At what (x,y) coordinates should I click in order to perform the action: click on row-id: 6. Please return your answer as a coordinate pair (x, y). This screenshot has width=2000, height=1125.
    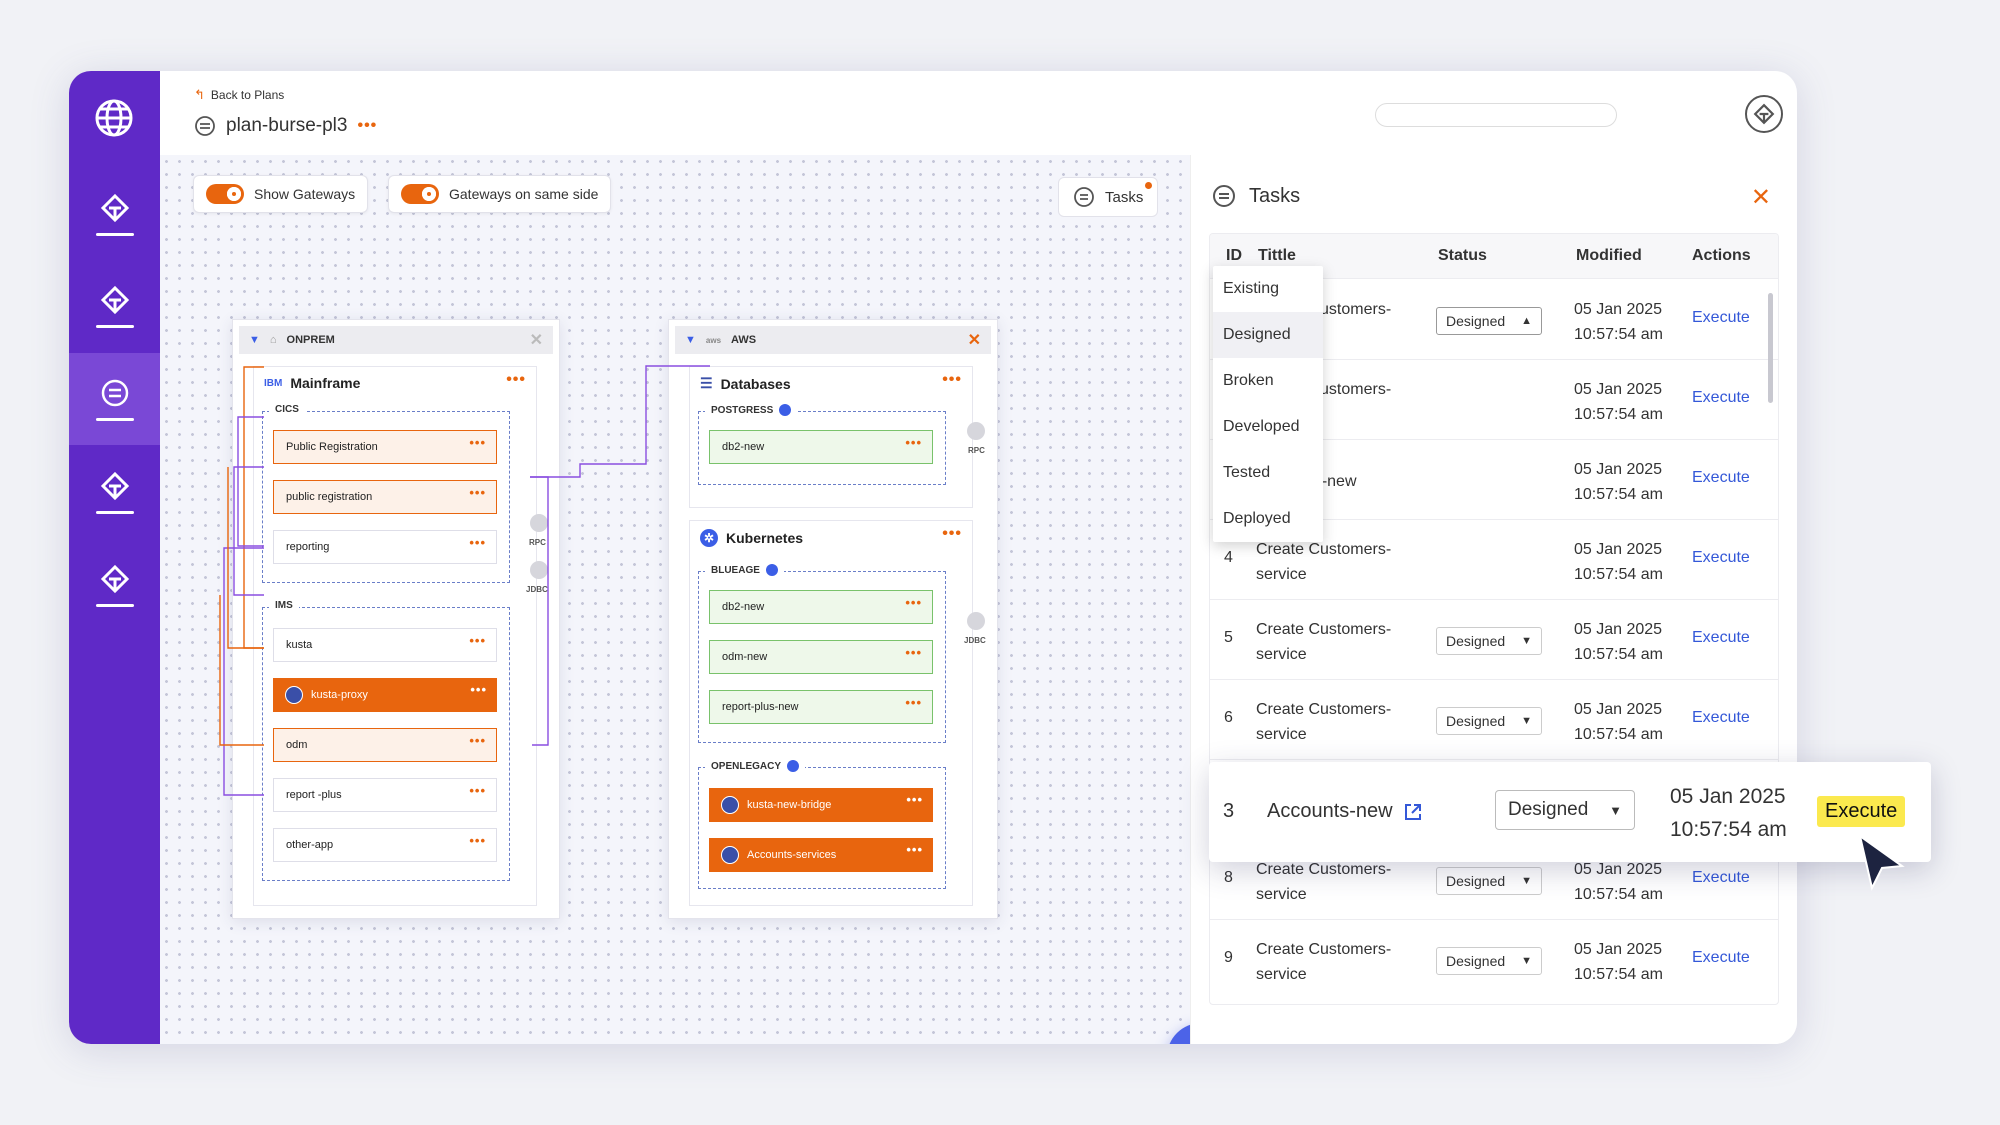
    Looking at the image, I should click on (1228, 717).